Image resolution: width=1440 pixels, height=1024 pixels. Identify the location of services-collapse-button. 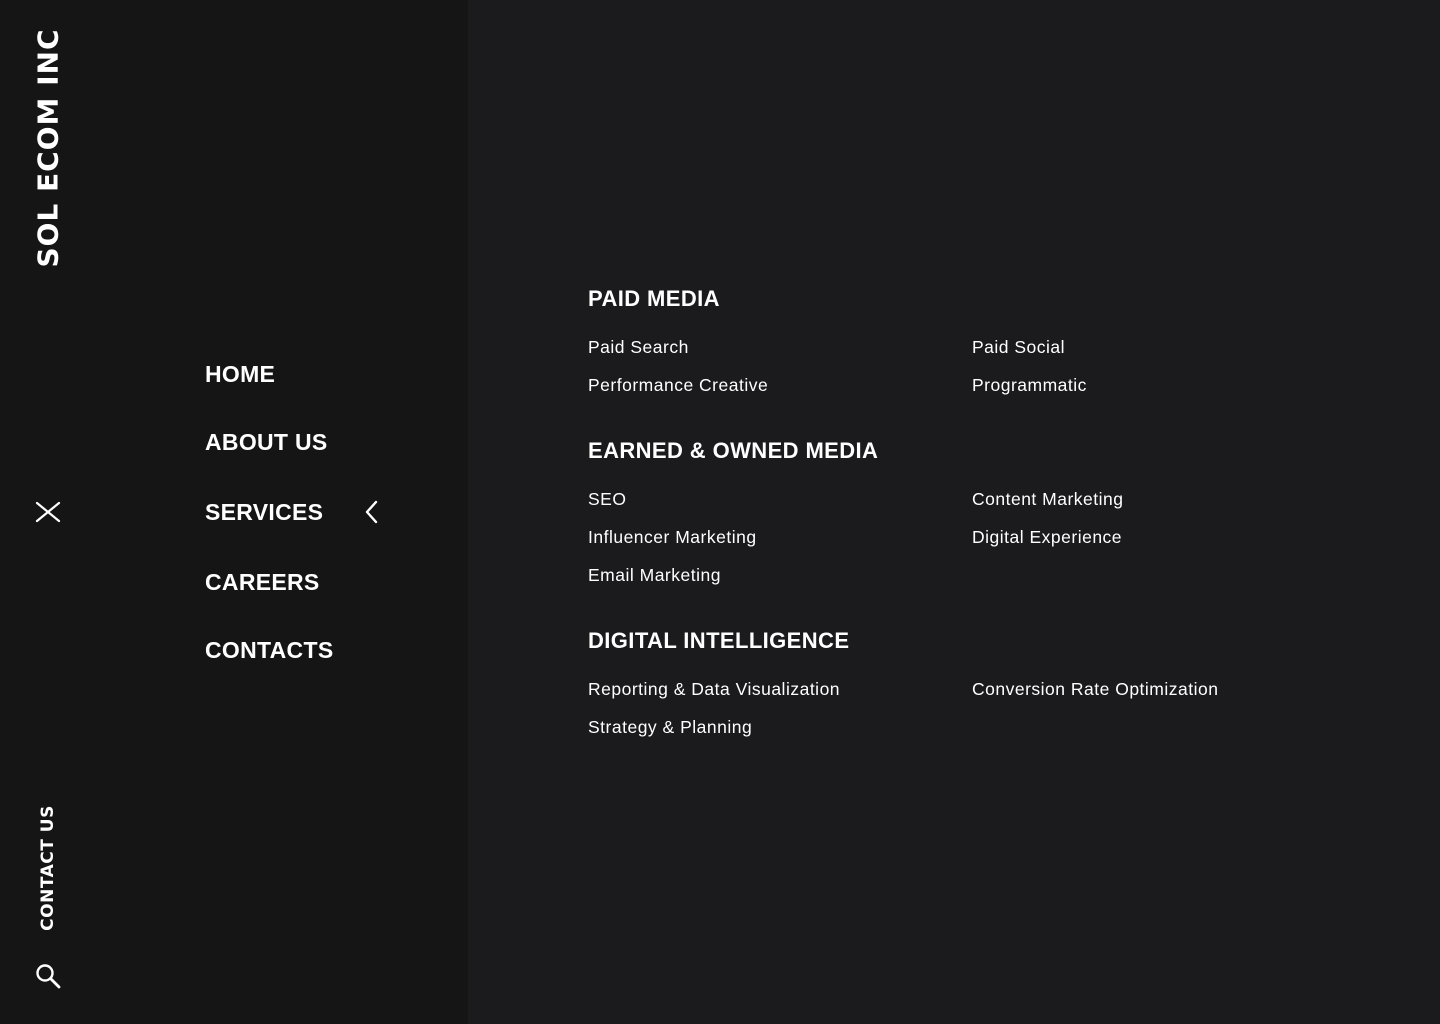
(372, 512).